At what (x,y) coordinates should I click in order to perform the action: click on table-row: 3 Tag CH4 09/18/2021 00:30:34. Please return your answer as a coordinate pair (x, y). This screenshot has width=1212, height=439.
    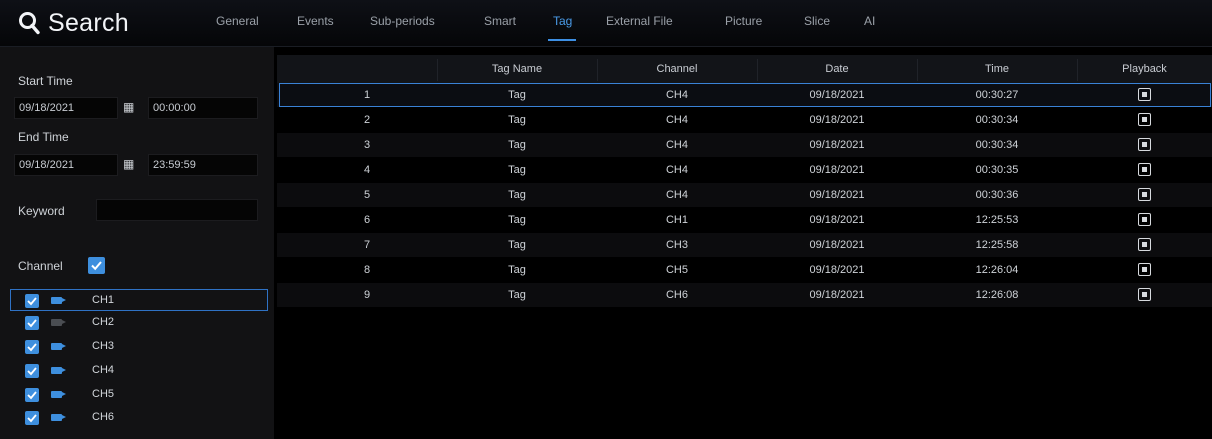
    Looking at the image, I should click on (744, 145).